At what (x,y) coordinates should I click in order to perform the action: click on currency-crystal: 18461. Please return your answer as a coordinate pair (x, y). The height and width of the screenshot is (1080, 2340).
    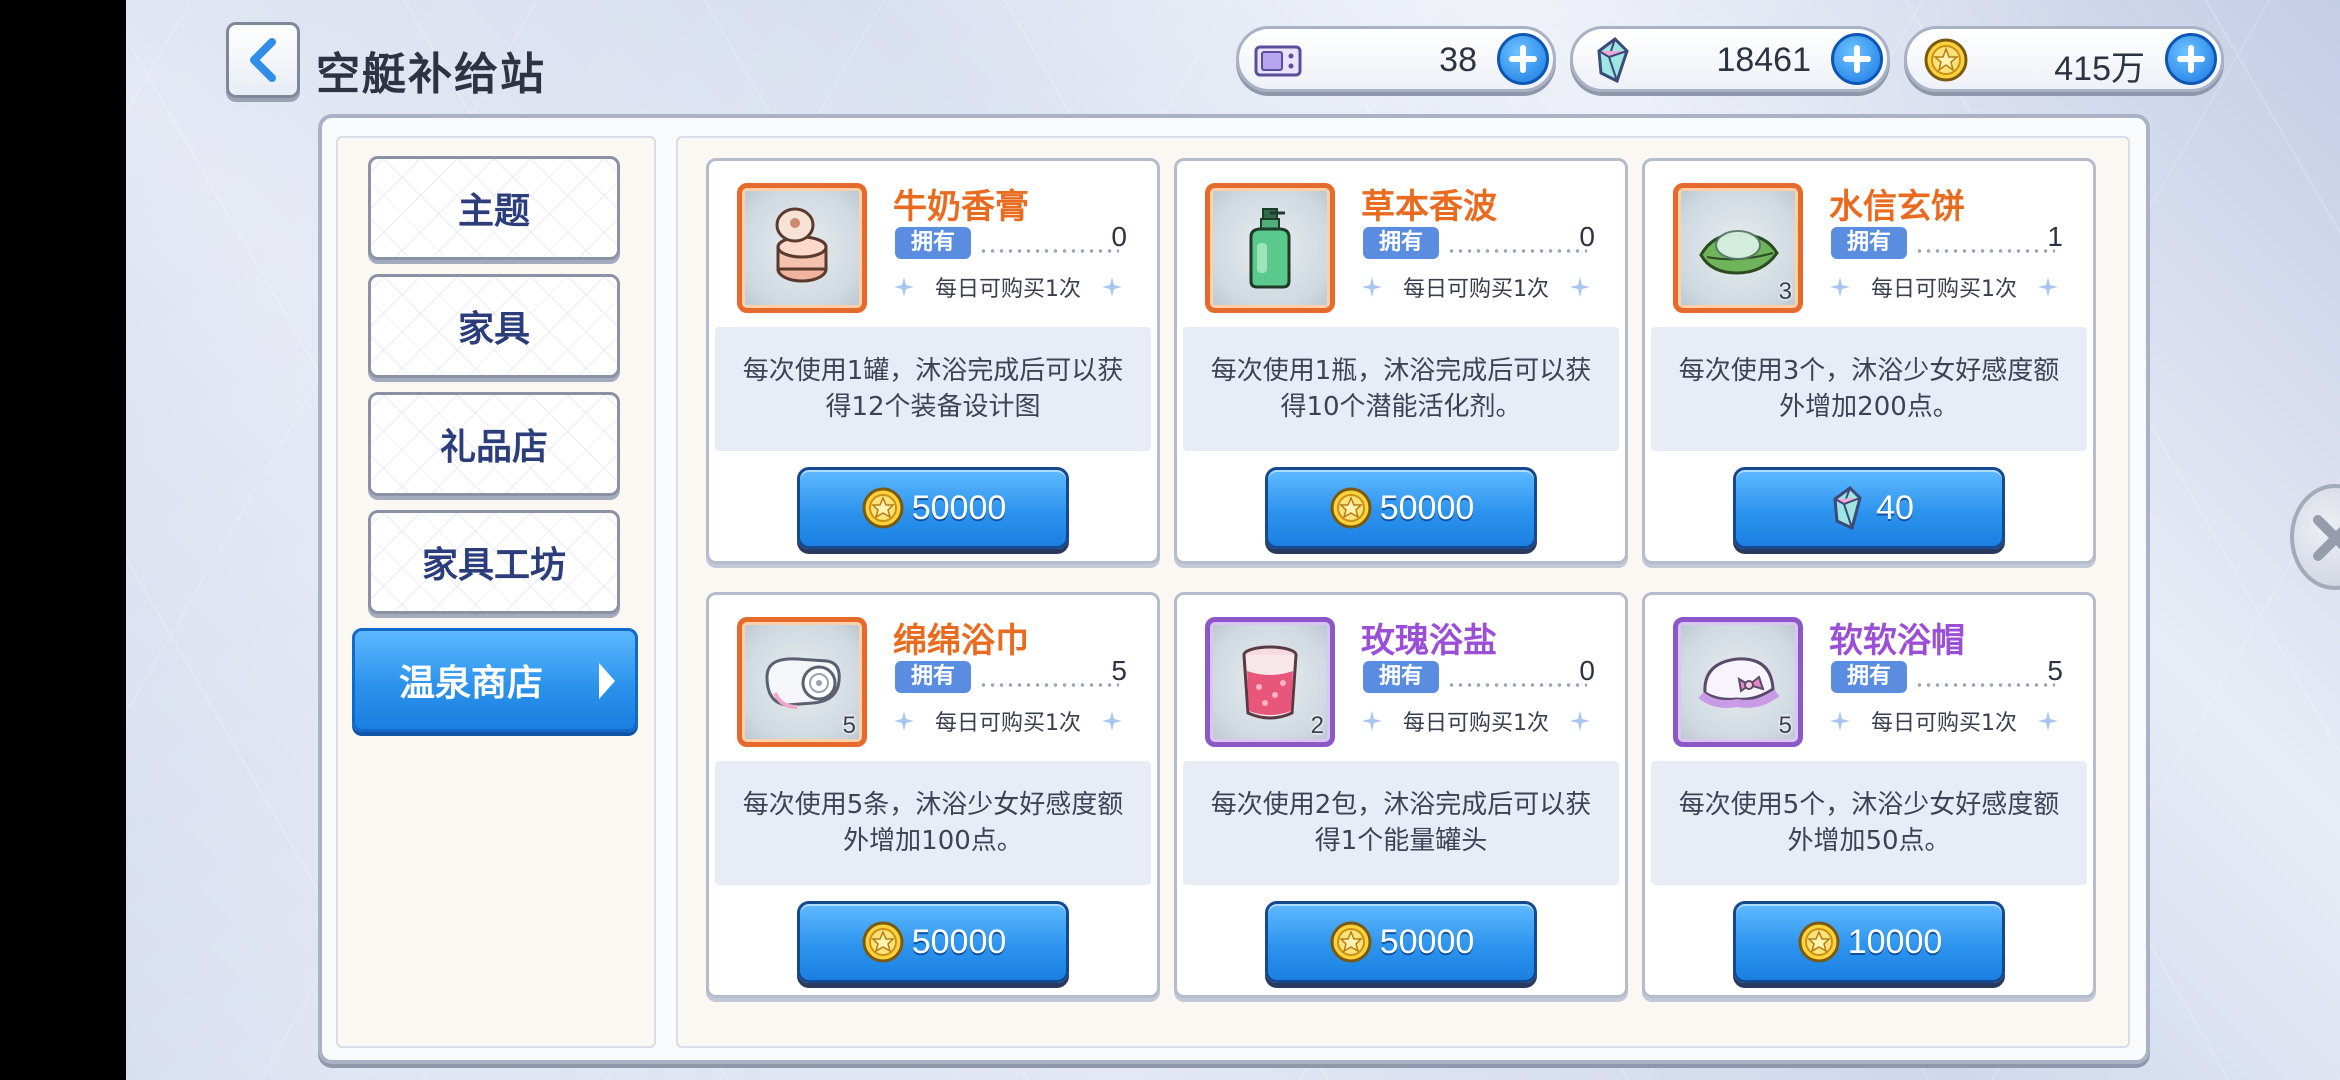
    Looking at the image, I should click on (1730, 59).